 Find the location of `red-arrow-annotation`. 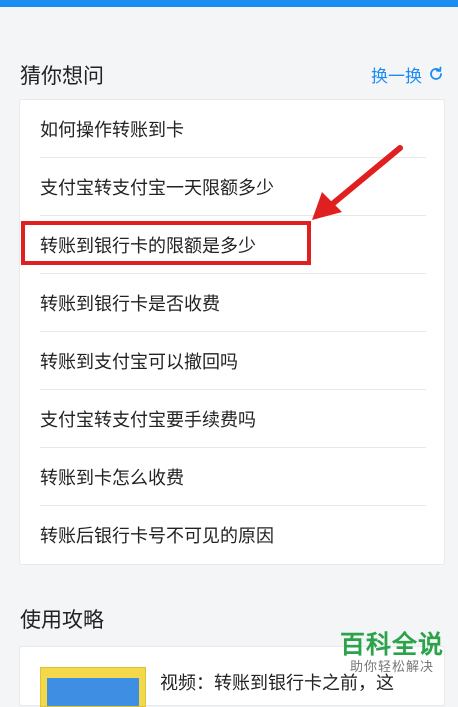

red-arrow-annotation is located at coordinates (357, 182).